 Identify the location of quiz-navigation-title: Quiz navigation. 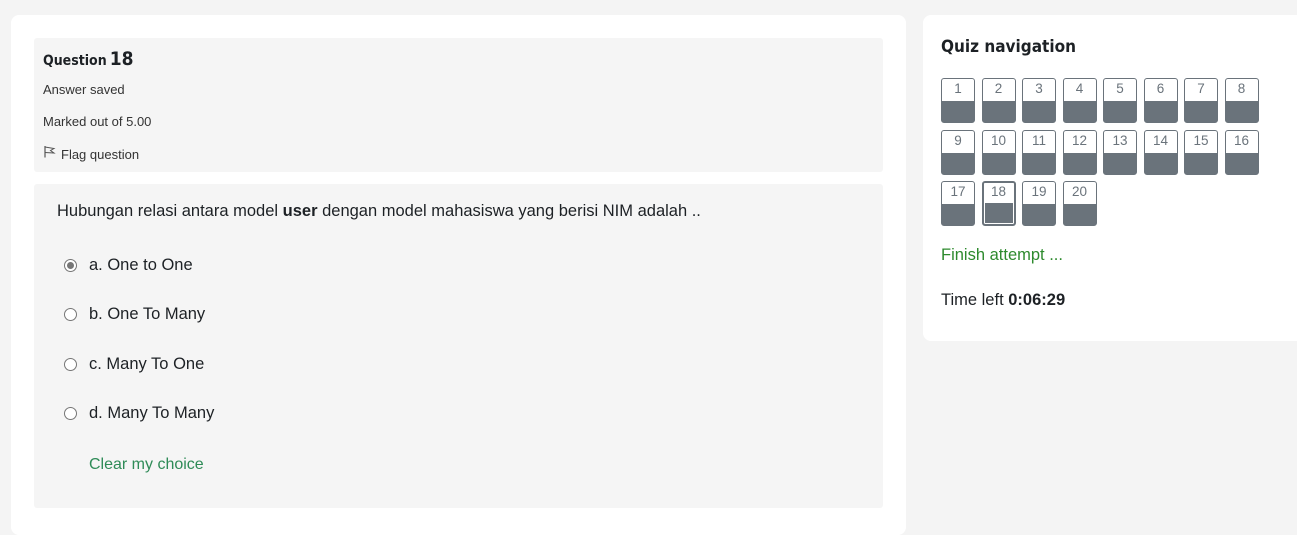
(1008, 47).